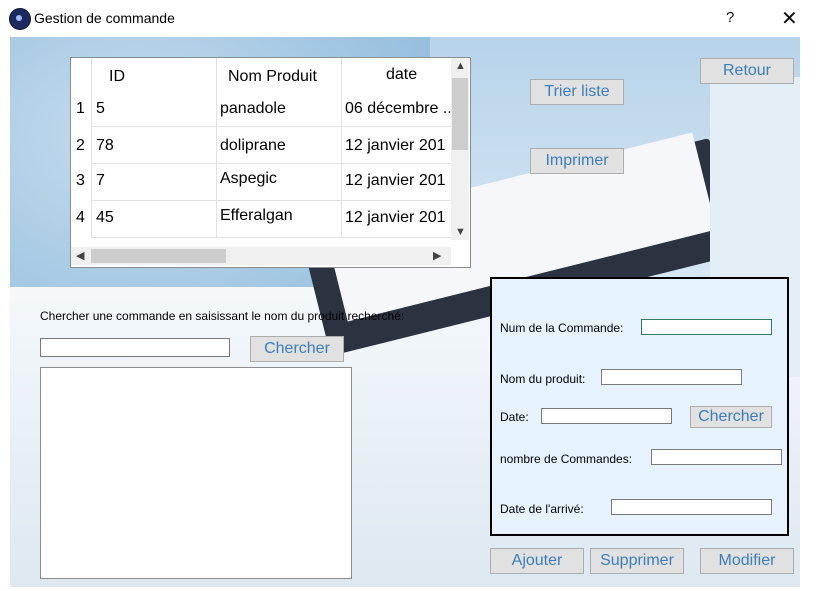  What do you see at coordinates (706, 327) in the screenshot?
I see `num-commande-input` at bounding box center [706, 327].